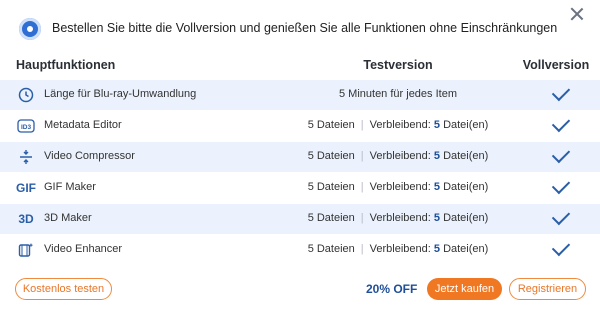  Describe the element at coordinates (26, 250) in the screenshot. I see `enhance-icon` at that location.